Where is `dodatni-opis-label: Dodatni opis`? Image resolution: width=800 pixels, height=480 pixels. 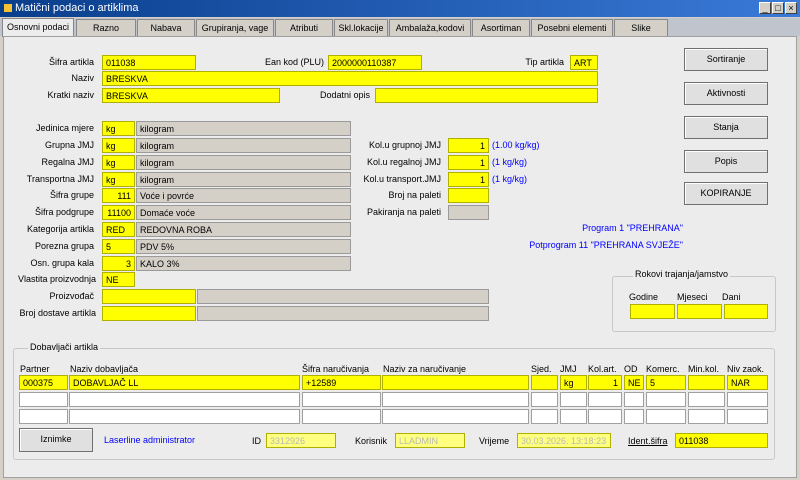 dodatni-opis-label: Dodatni opis is located at coordinates (344, 95).